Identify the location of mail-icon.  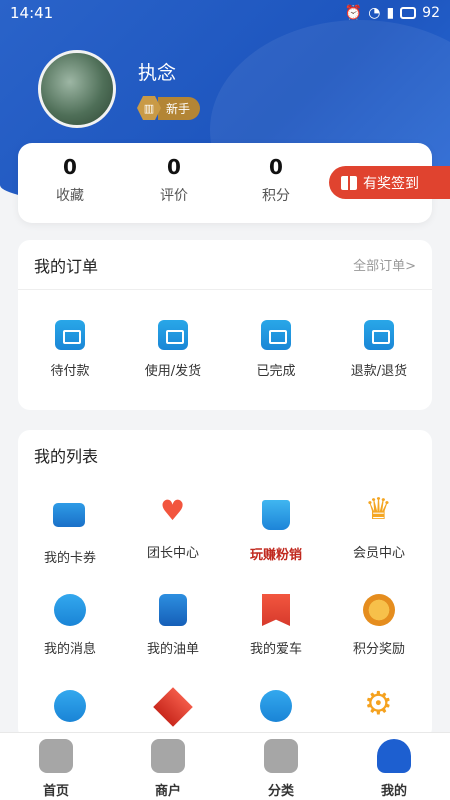
(70, 611).